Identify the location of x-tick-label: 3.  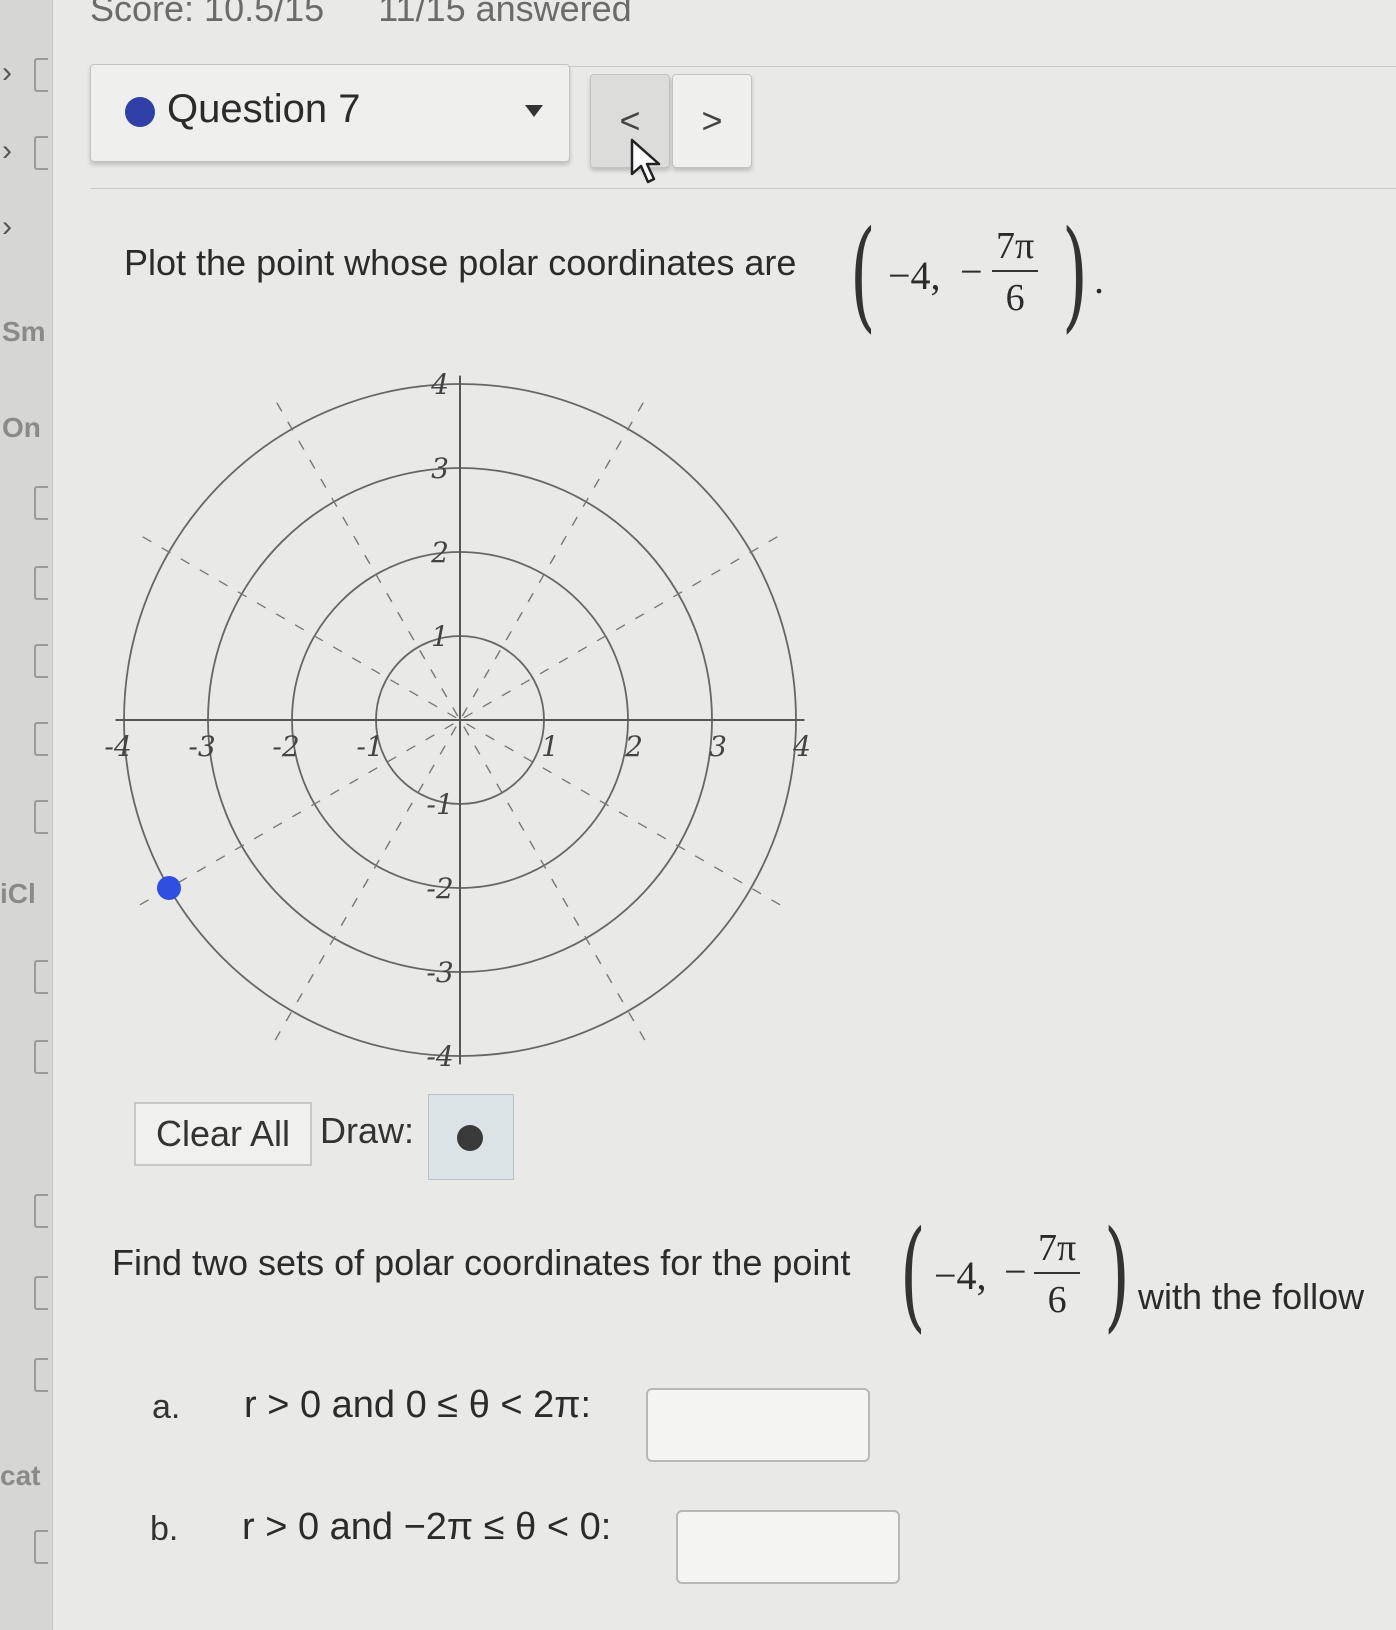
(718, 746).